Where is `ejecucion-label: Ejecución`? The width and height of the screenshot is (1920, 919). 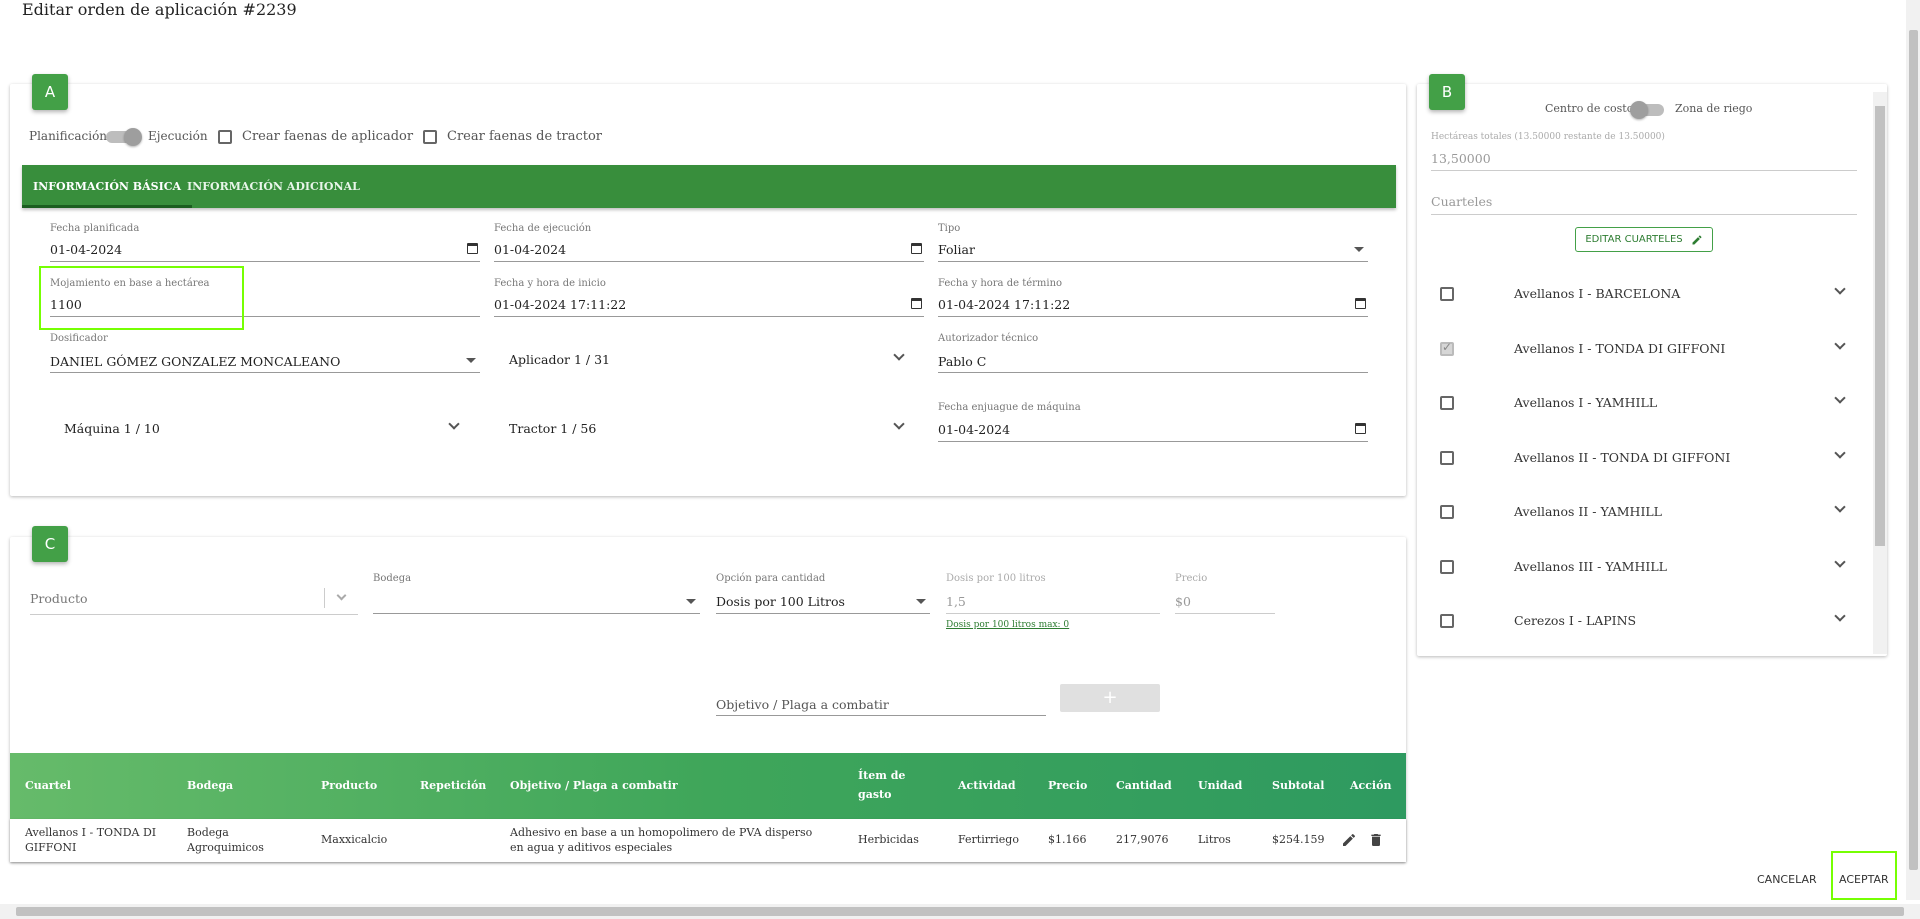
ejecucion-label: Ejecución is located at coordinates (178, 136).